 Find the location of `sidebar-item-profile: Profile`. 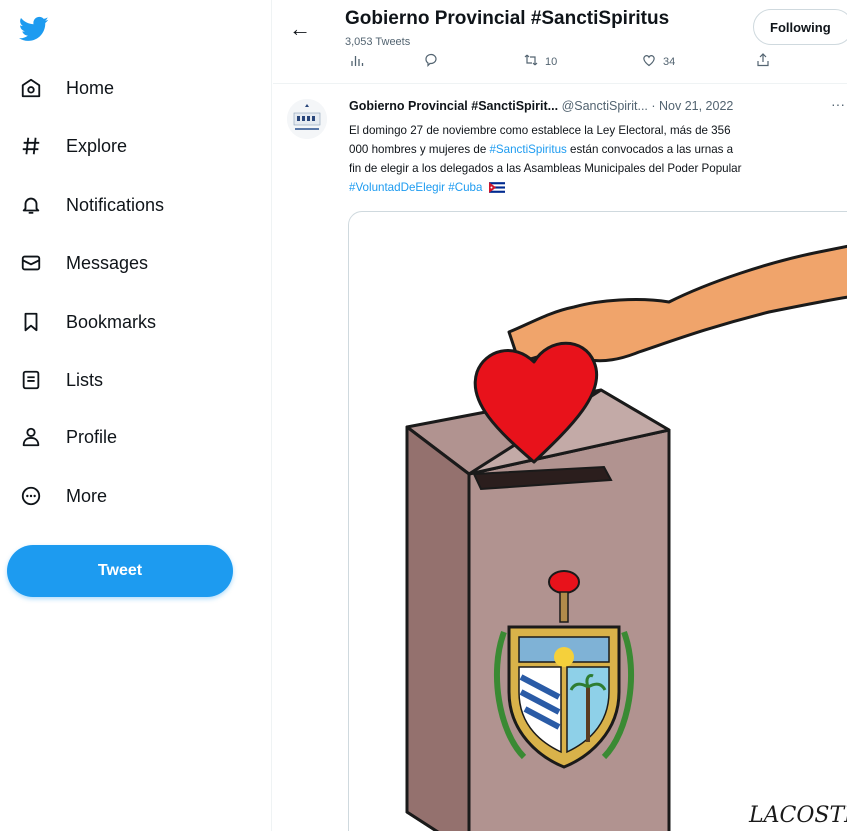

sidebar-item-profile: Profile is located at coordinates (67, 437).